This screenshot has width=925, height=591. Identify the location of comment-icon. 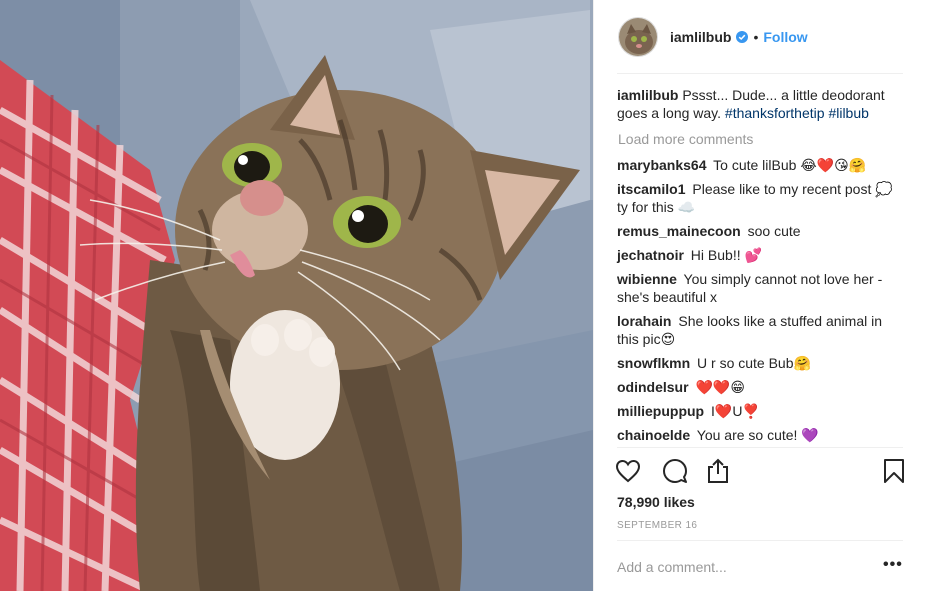
(675, 471).